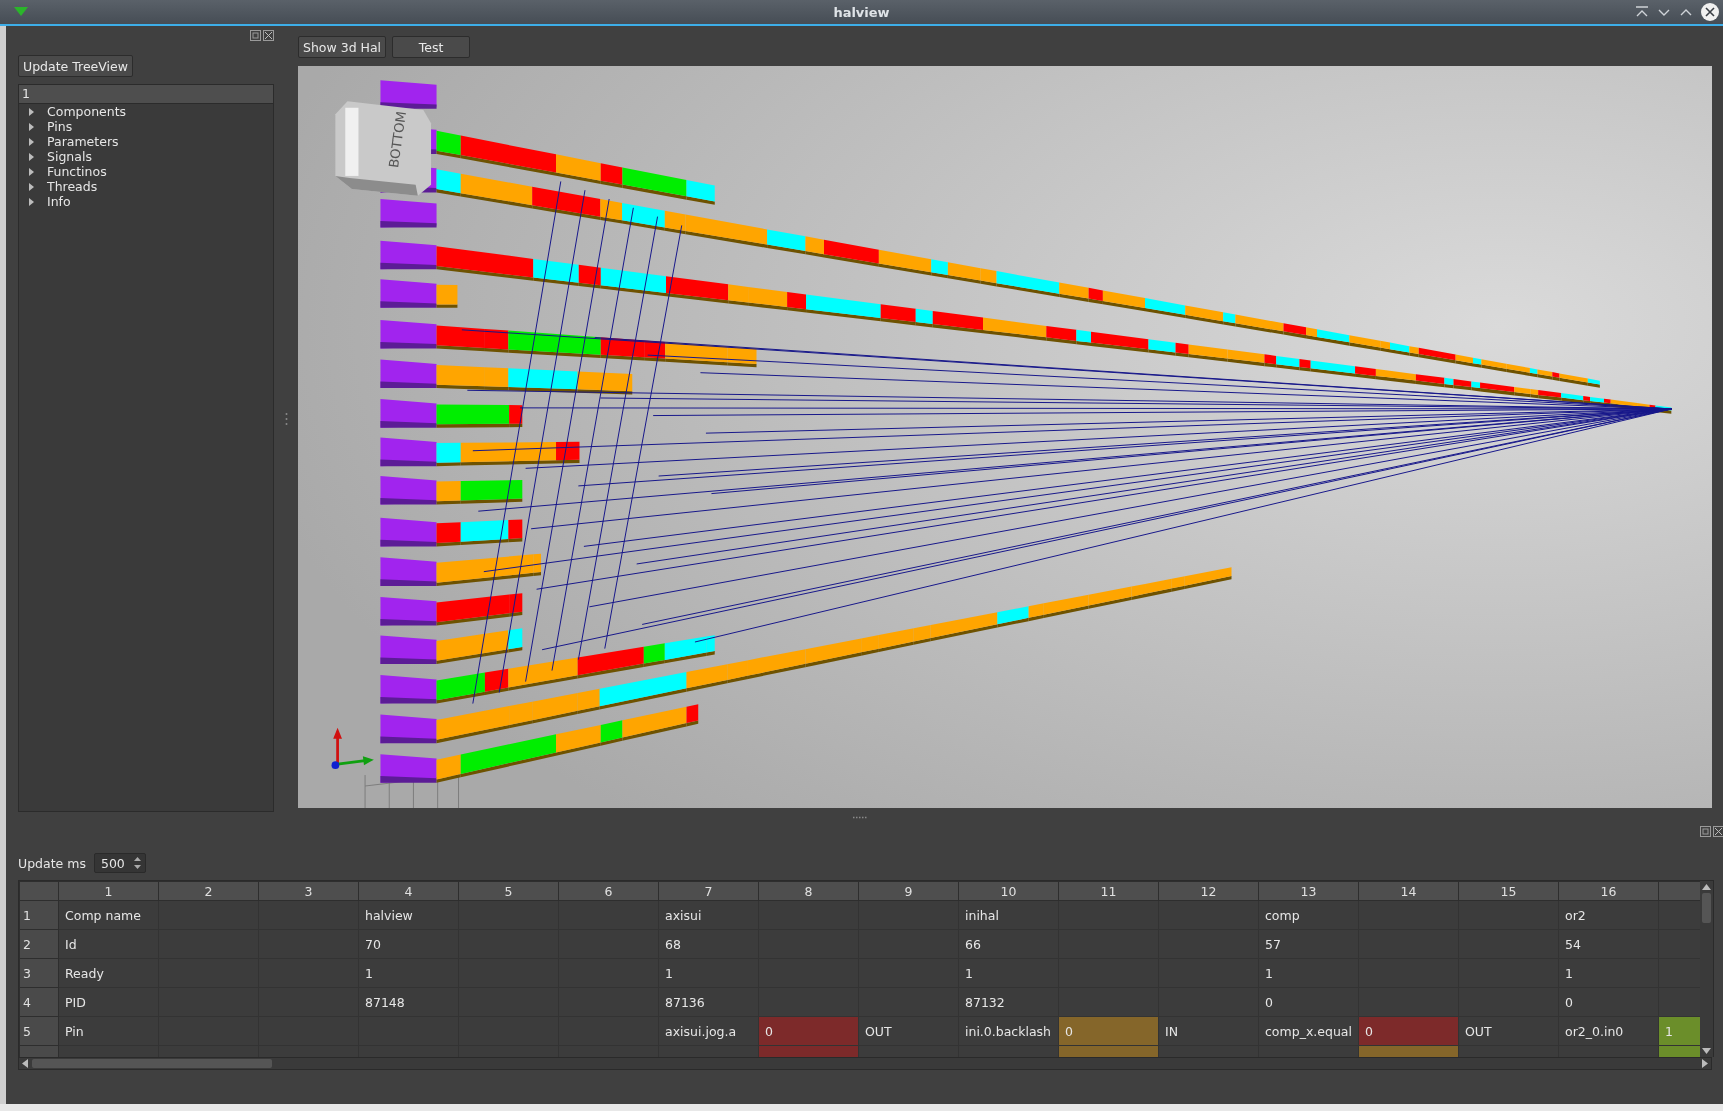 This screenshot has height=1111, width=1723. I want to click on column-header: 5, so click(508, 891).